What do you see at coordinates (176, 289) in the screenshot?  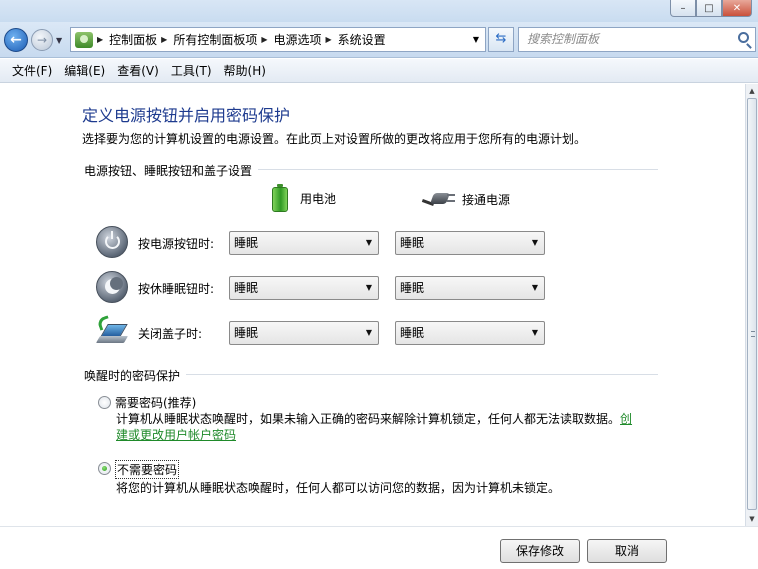 I see `sleep-button-label: 按休睡眠钮时:` at bounding box center [176, 289].